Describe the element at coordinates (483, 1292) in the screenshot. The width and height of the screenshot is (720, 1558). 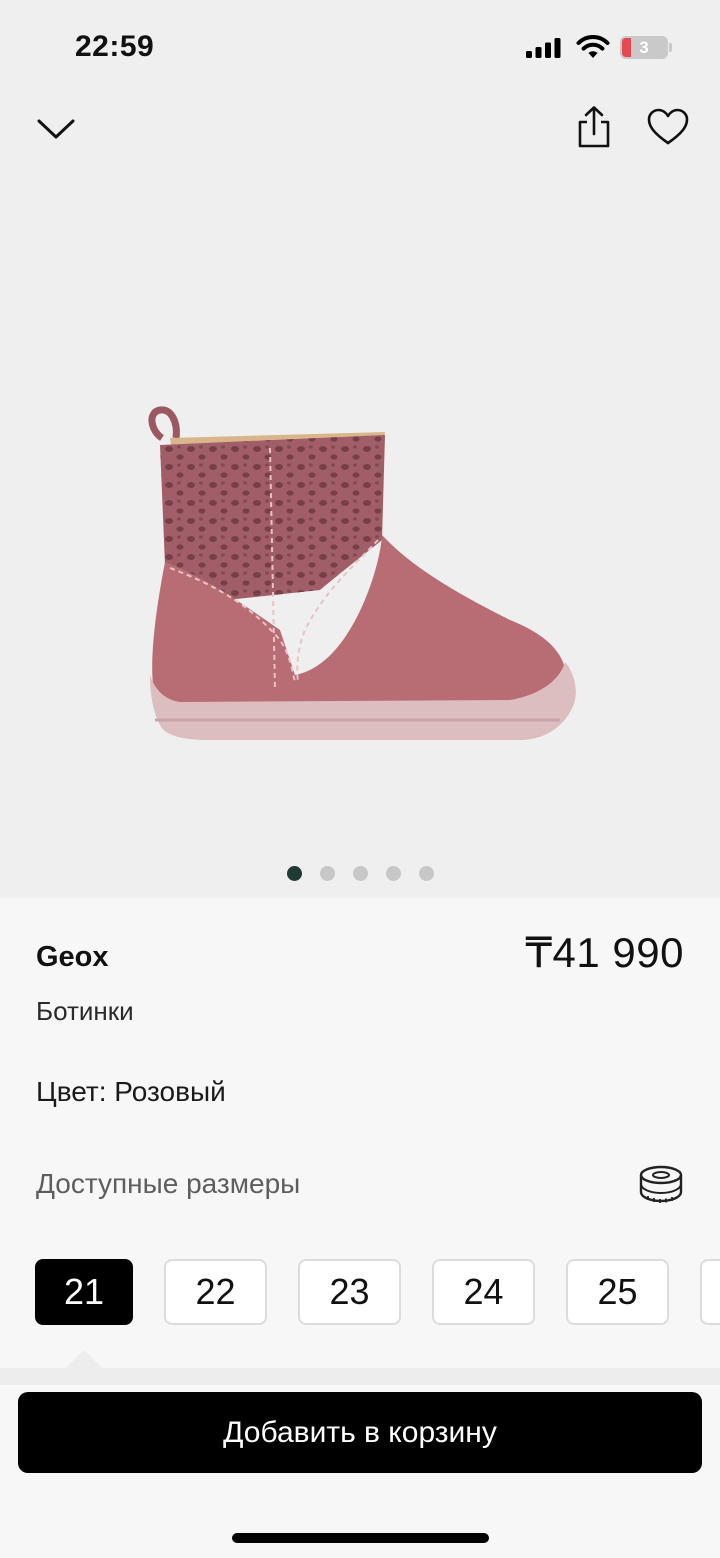
I see `size-option-24: 24` at that location.